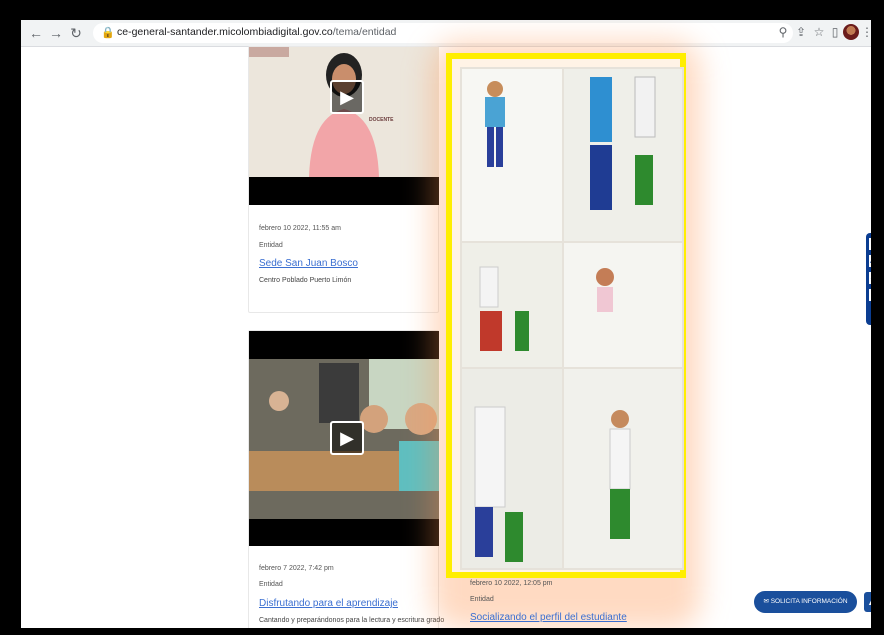  I want to click on share-icon: ⇪, so click(801, 32).